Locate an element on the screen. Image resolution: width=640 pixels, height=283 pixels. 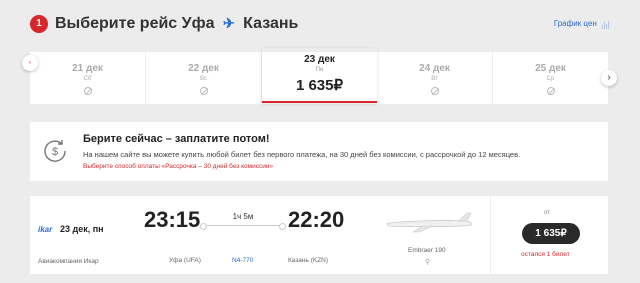
weekday-label: Вт is located at coordinates (434, 79).